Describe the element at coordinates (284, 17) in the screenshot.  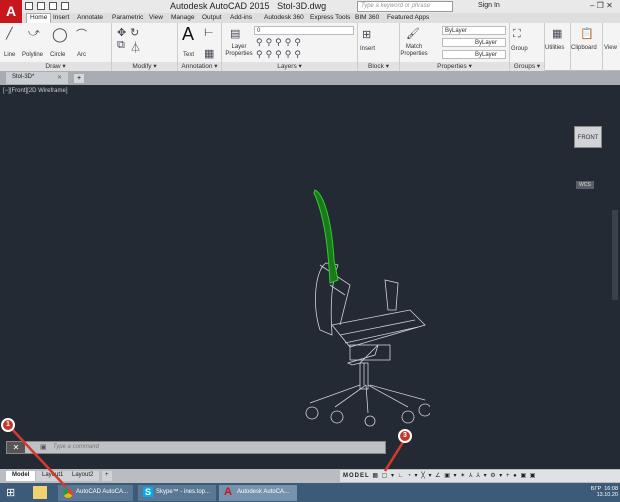
I see `tab-autodesk-360: Autodesk 360` at that location.